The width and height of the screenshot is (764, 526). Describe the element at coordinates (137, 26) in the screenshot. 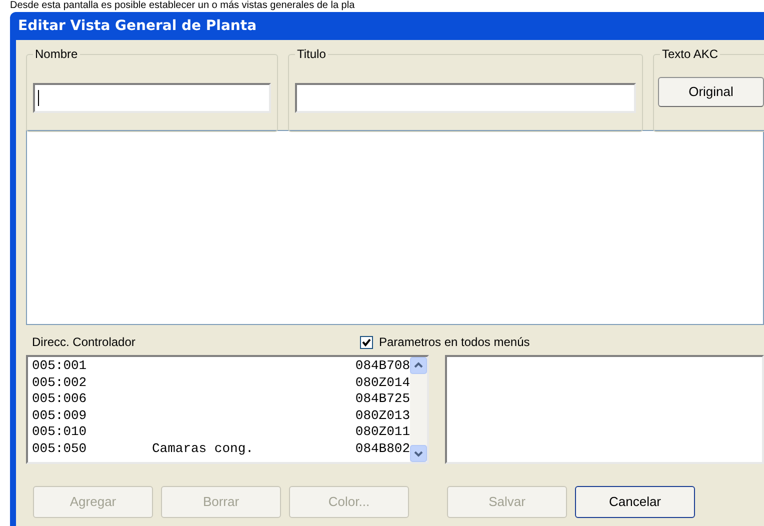

I see `window-title: Editar Vista General de Planta` at that location.